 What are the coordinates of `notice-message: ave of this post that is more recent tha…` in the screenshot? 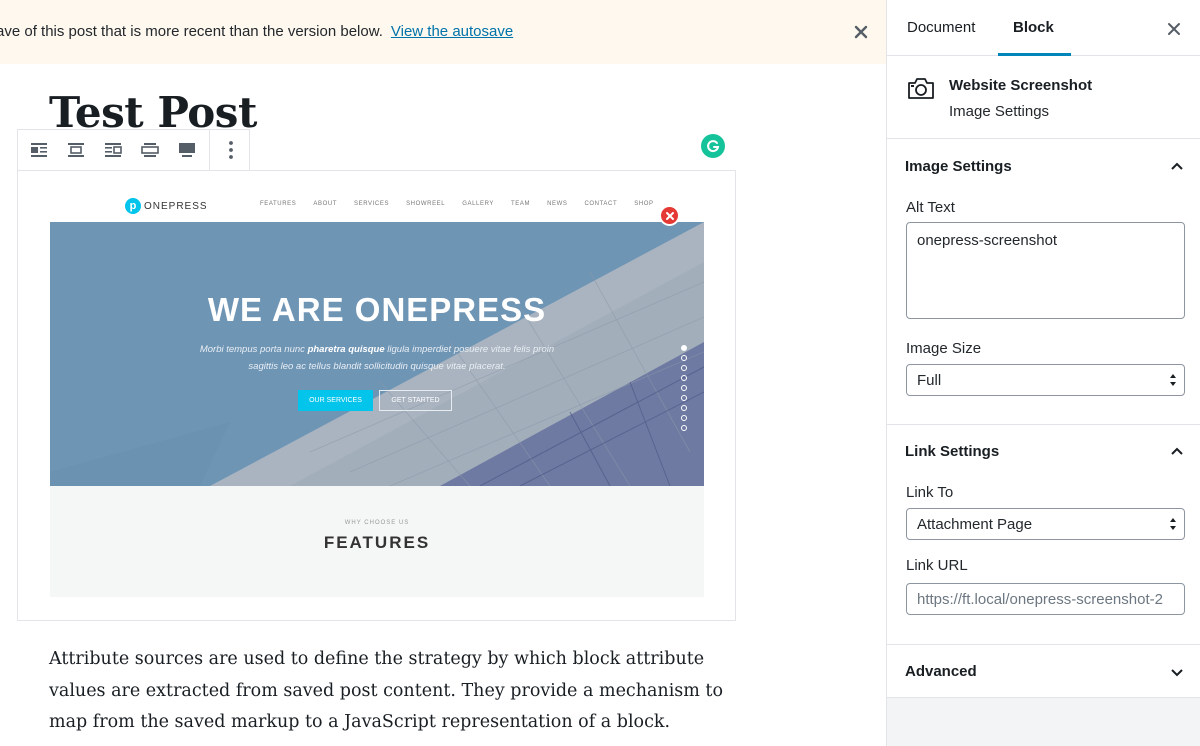 It's located at (256, 31).